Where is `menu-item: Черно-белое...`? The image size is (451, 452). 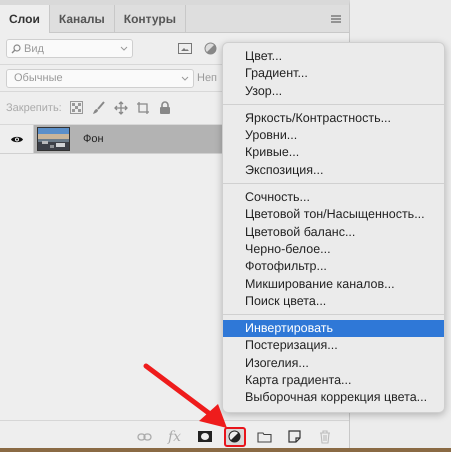
menu-item: Черно-белое... is located at coordinates (333, 249).